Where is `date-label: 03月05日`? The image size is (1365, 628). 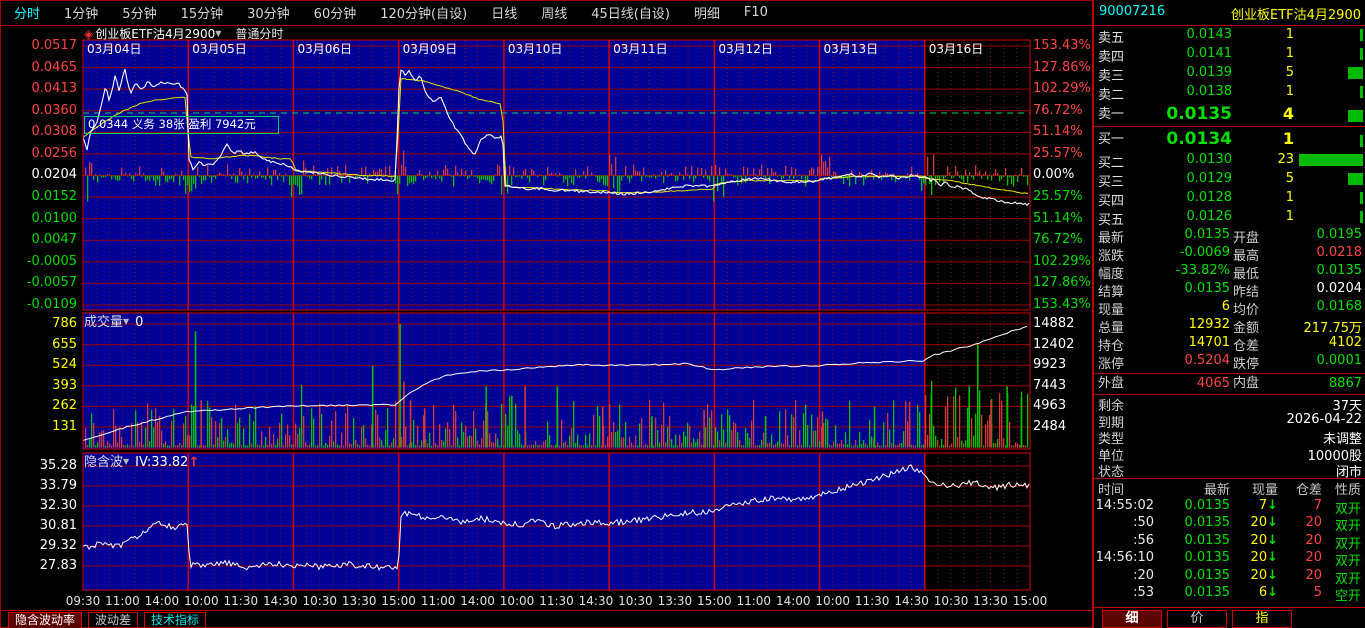
date-label: 03月05日 is located at coordinates (219, 49).